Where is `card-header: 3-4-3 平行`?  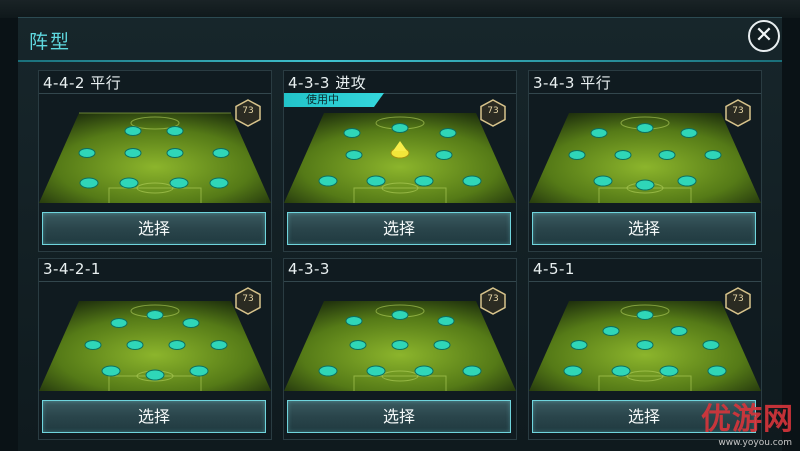
card-header: 3-4-3 平行 is located at coordinates (645, 82).